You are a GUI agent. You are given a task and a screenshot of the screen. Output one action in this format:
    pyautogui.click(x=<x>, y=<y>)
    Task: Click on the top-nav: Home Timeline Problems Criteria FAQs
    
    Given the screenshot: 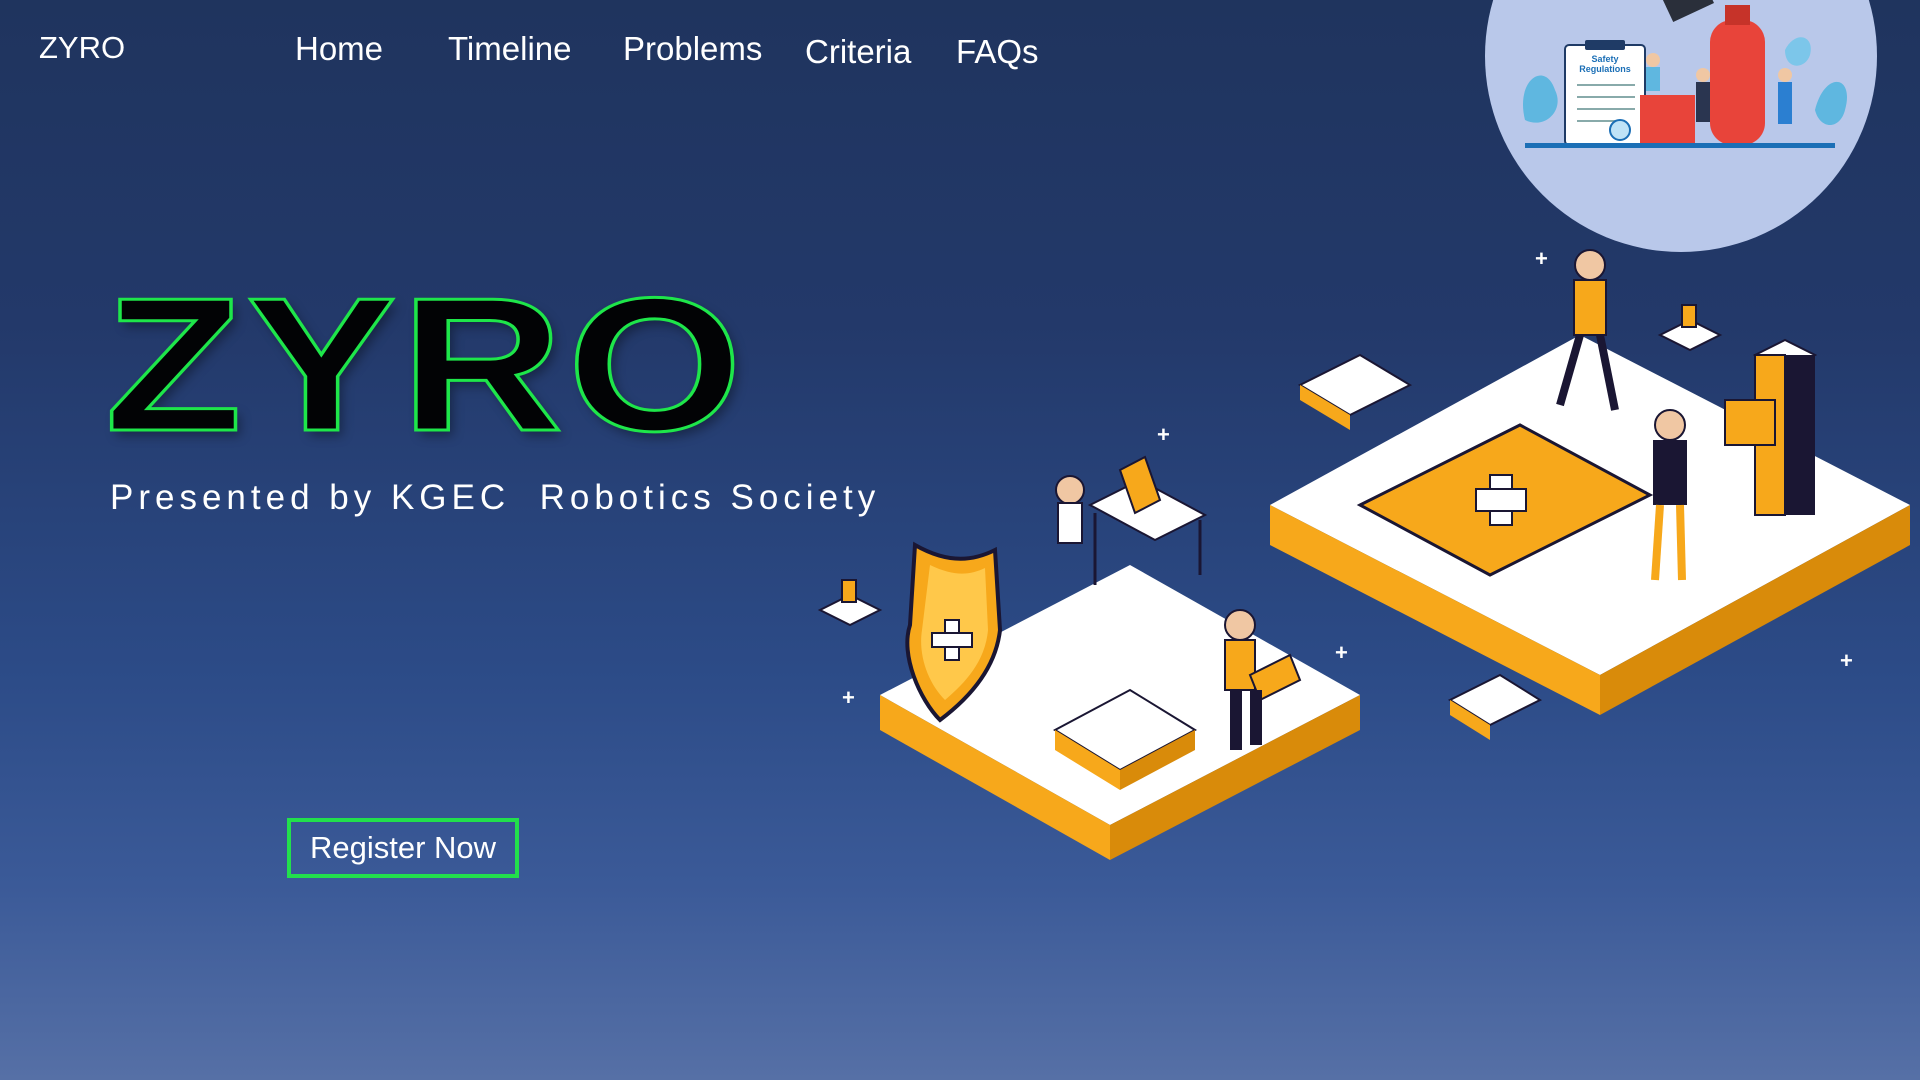 What is the action you would take?
    pyautogui.click(x=550, y=55)
    